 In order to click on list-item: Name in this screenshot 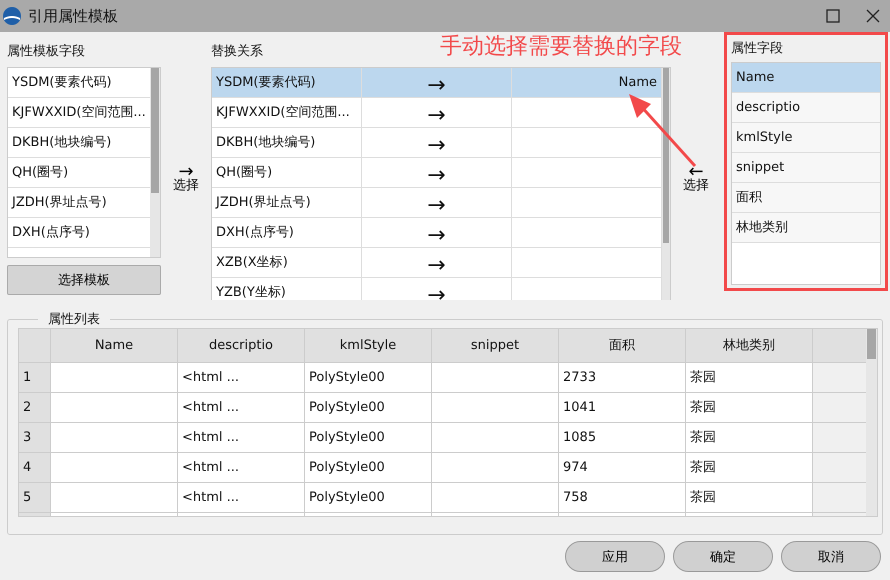, I will do `click(806, 78)`.